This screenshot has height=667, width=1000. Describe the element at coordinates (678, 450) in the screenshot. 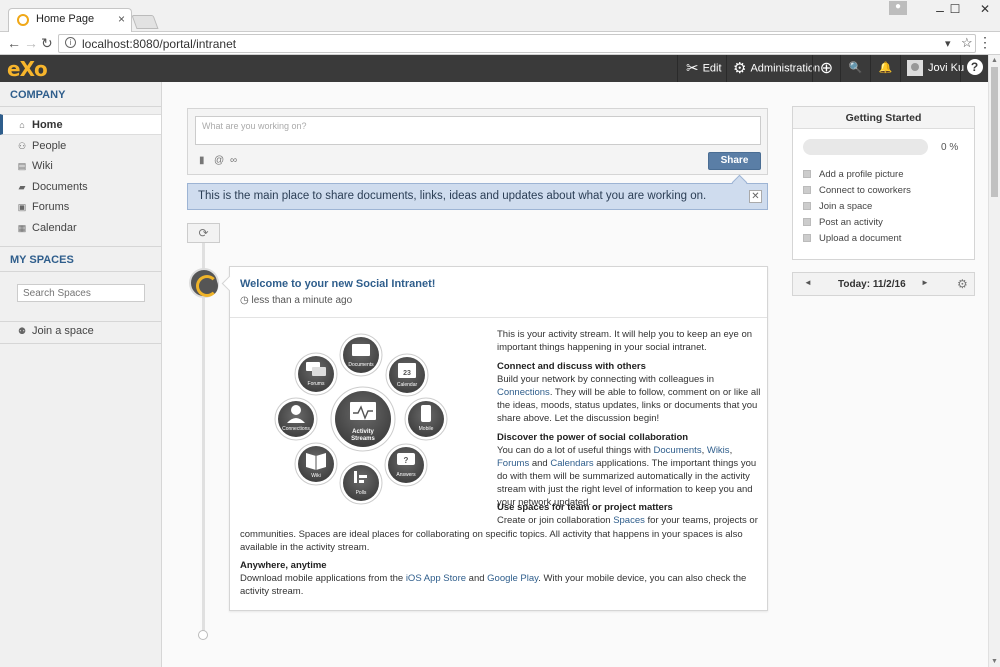

I see `documents-link: Documents` at that location.